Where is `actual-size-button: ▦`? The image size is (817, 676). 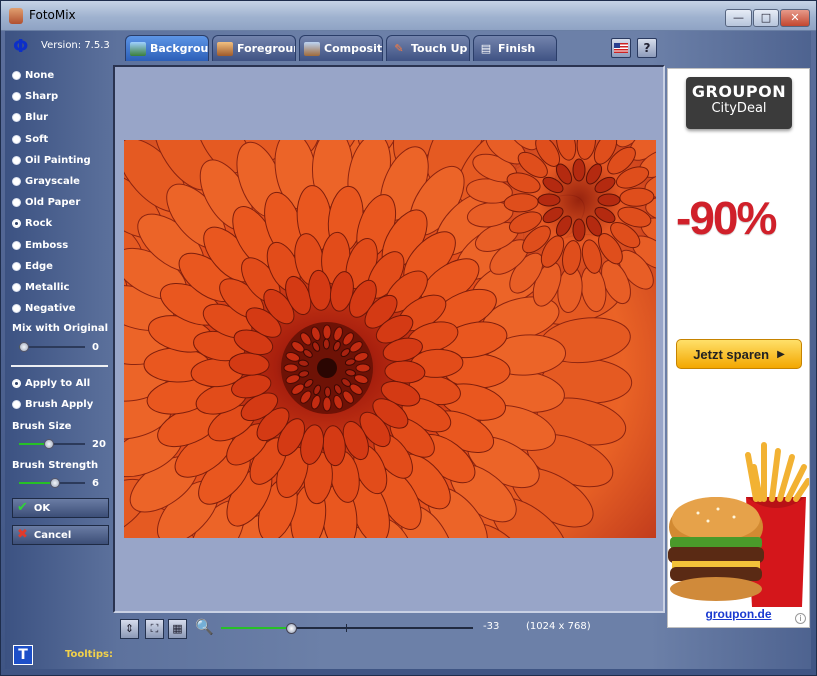 actual-size-button: ▦ is located at coordinates (177, 629).